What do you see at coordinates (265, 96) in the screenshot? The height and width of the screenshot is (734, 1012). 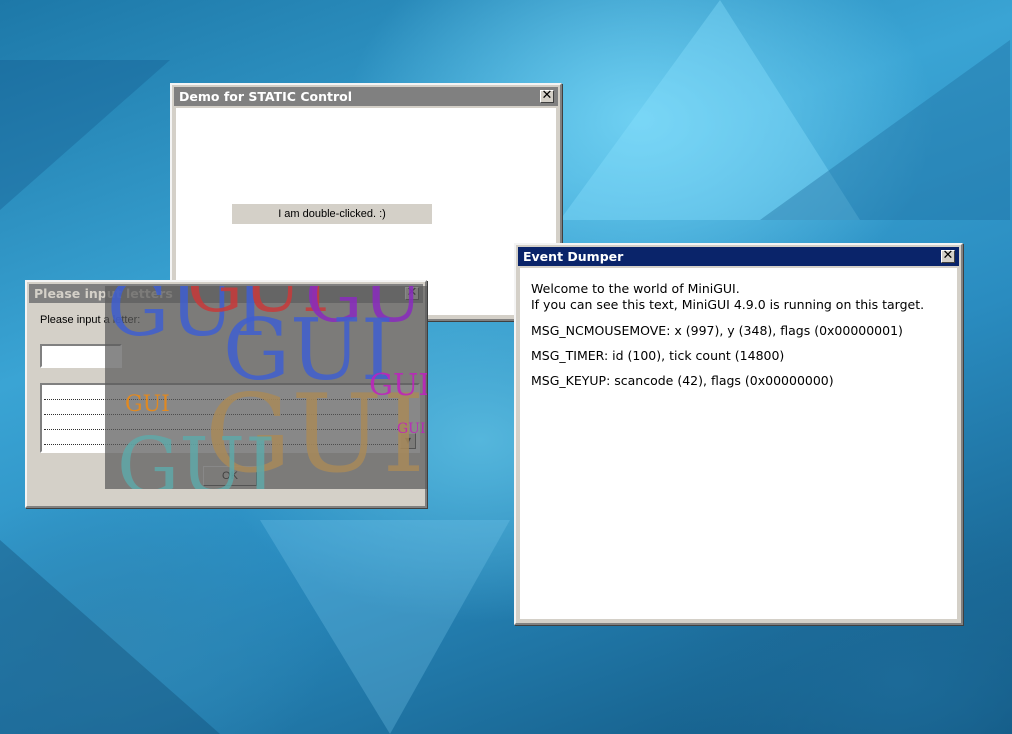 I see `static-demo-title: Demo for STATIC Control` at bounding box center [265, 96].